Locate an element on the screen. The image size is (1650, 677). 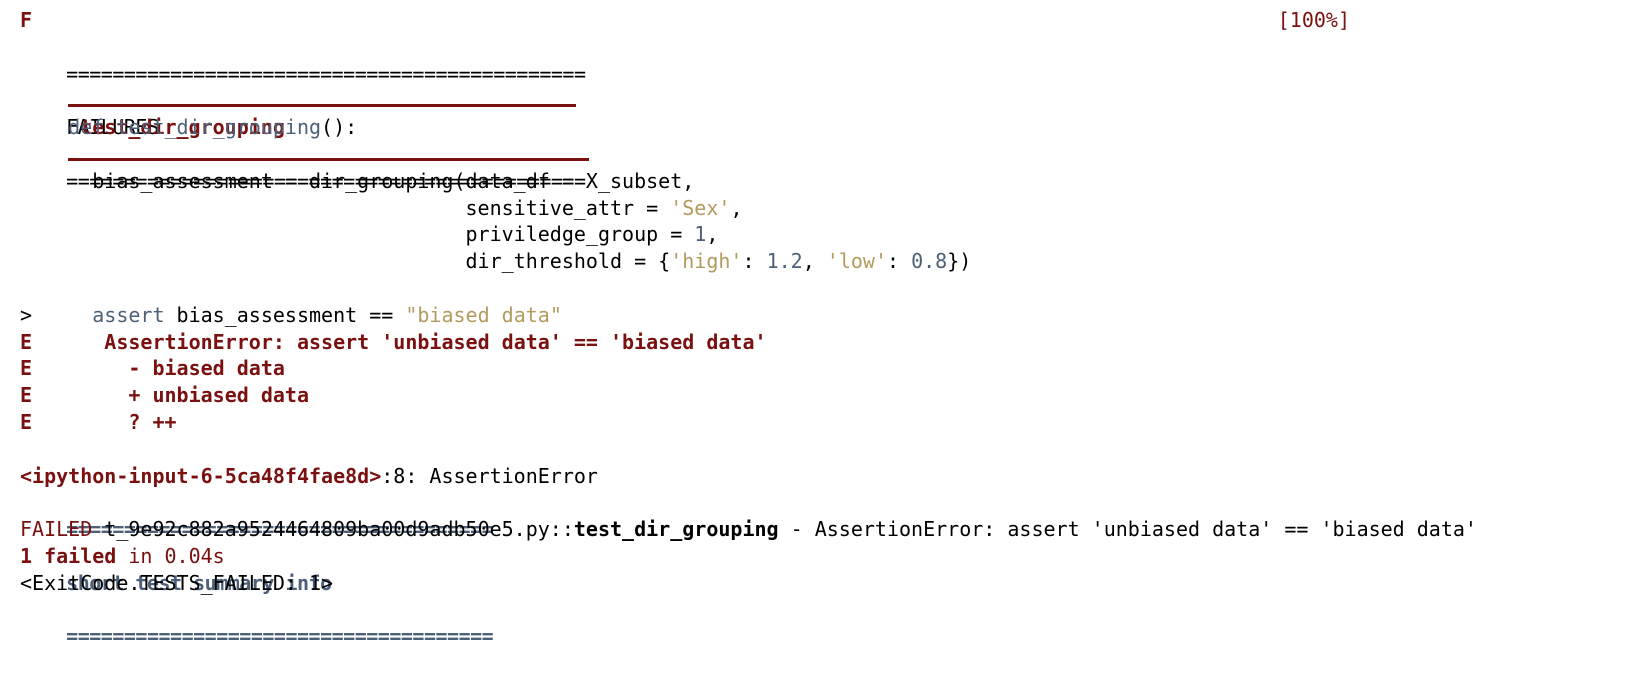
error-line: E ? ++ is located at coordinates (832, 422).